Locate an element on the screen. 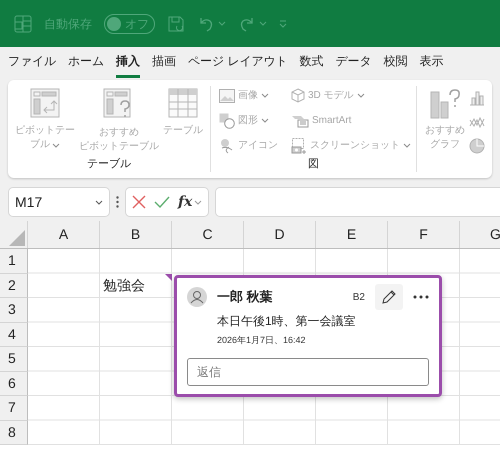  ribbon-tab: 表示 is located at coordinates (431, 65).